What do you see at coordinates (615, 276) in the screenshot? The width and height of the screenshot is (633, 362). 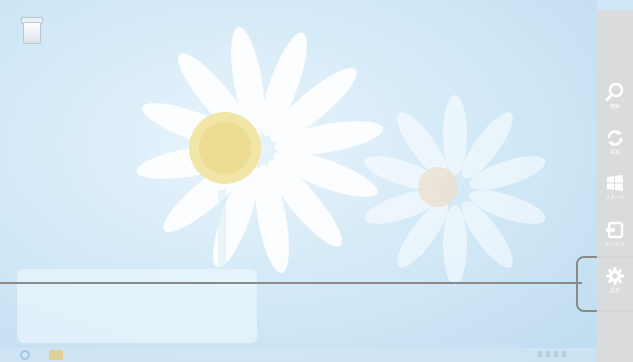 I see `gear-icon` at bounding box center [615, 276].